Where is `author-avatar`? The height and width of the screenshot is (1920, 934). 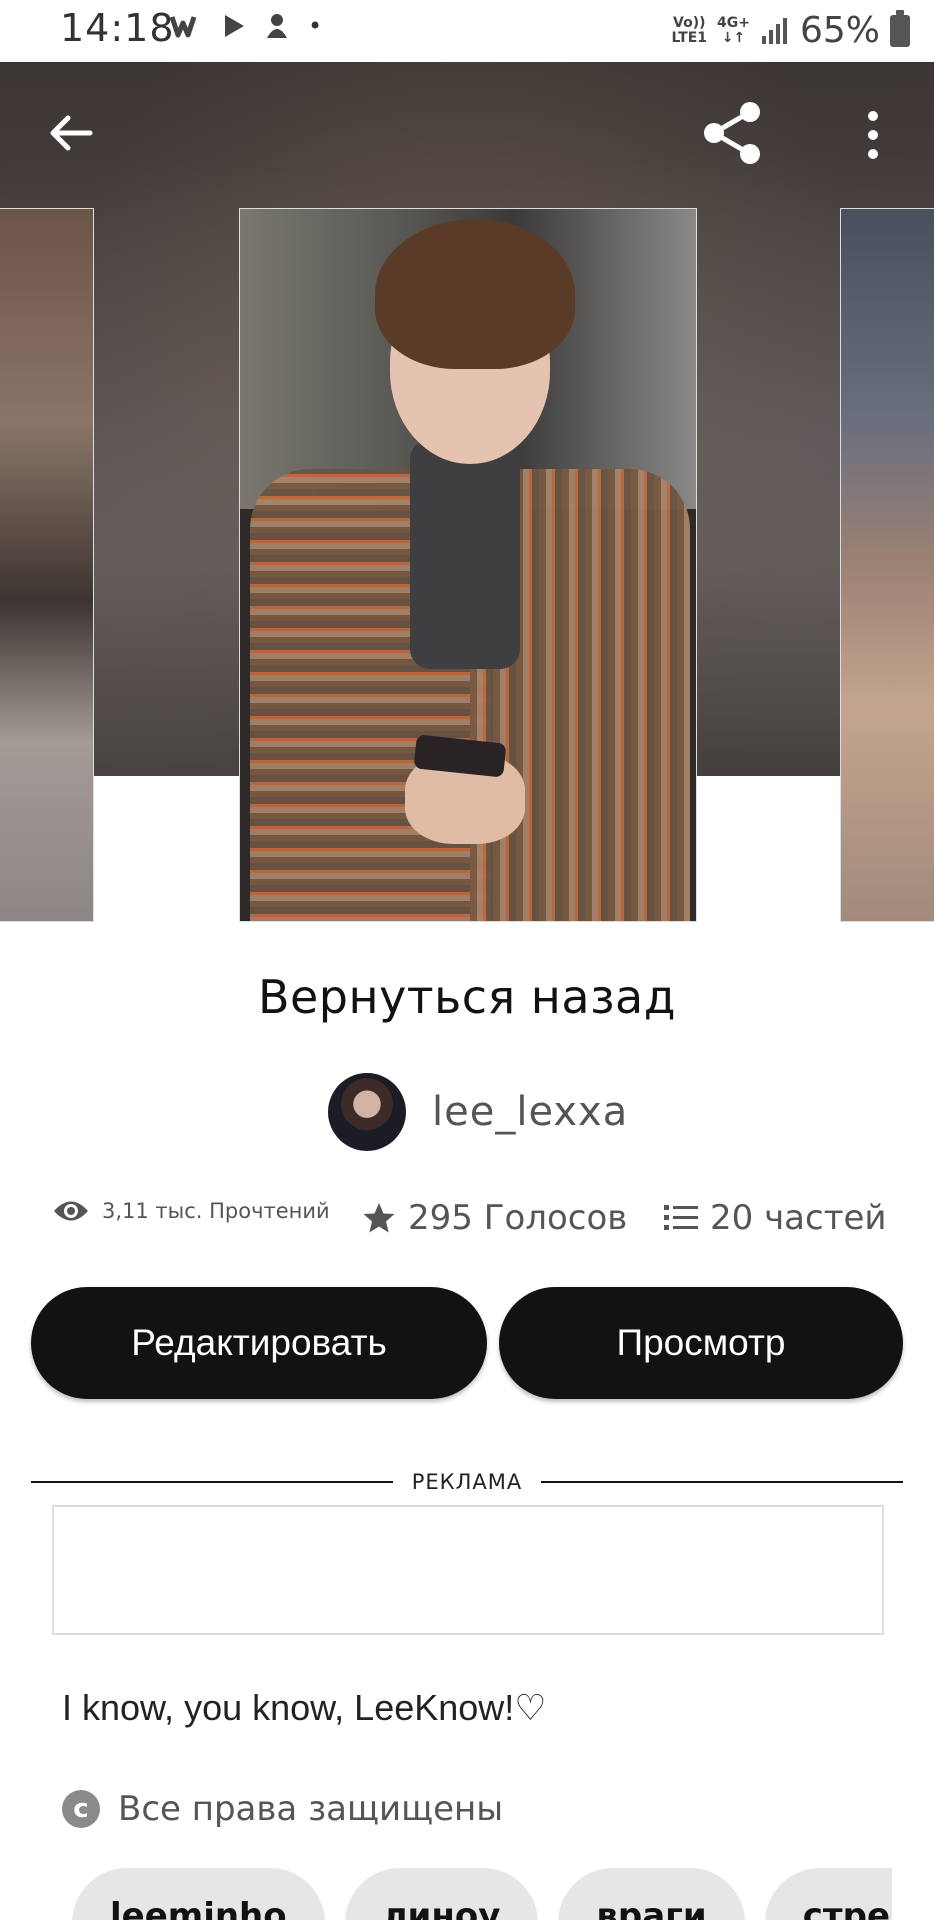 author-avatar is located at coordinates (367, 1112).